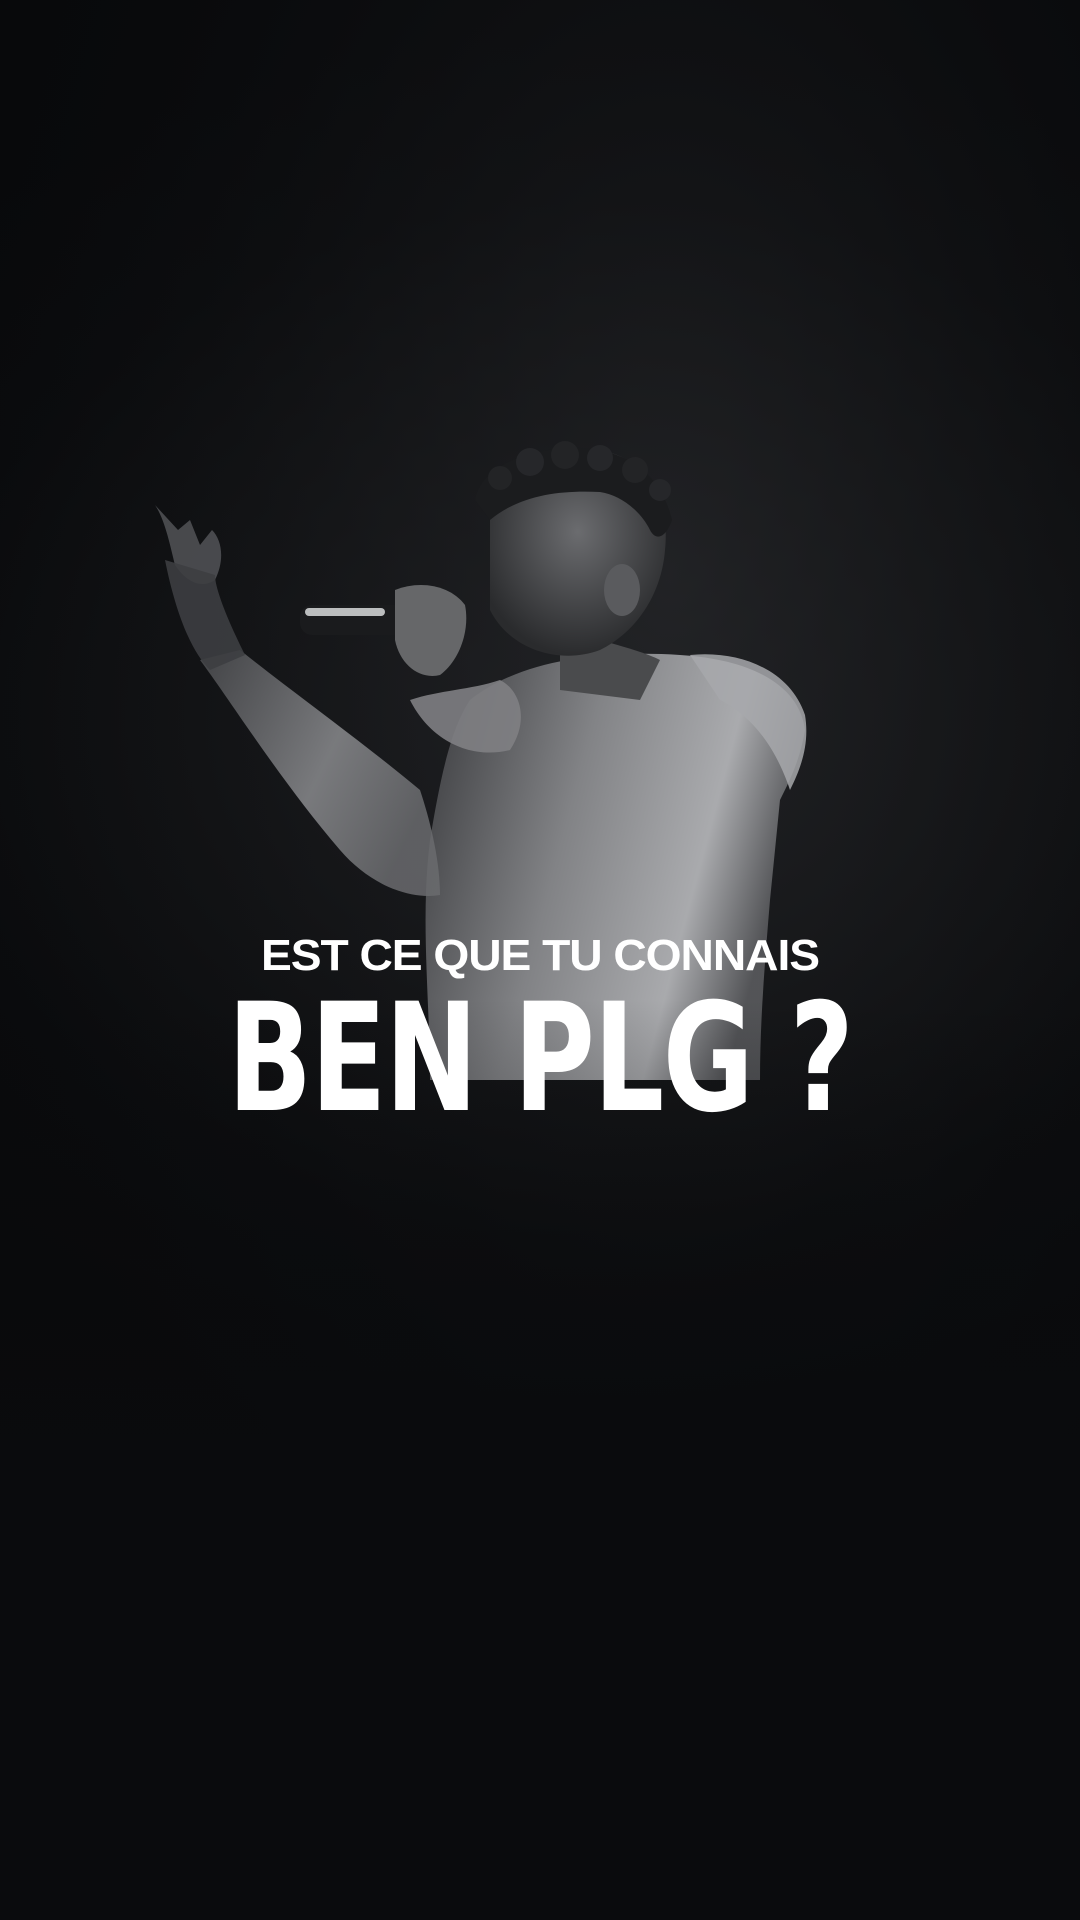 The image size is (1080, 1920). Describe the element at coordinates (540, 1059) in the screenshot. I see `headline-title: BEN PLG ?` at that location.